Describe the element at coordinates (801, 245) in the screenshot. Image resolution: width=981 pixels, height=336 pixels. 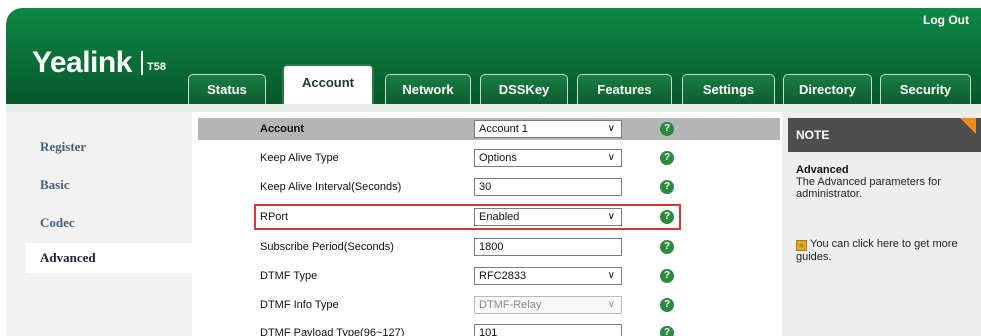
I see `guide-book-icon: ■` at that location.